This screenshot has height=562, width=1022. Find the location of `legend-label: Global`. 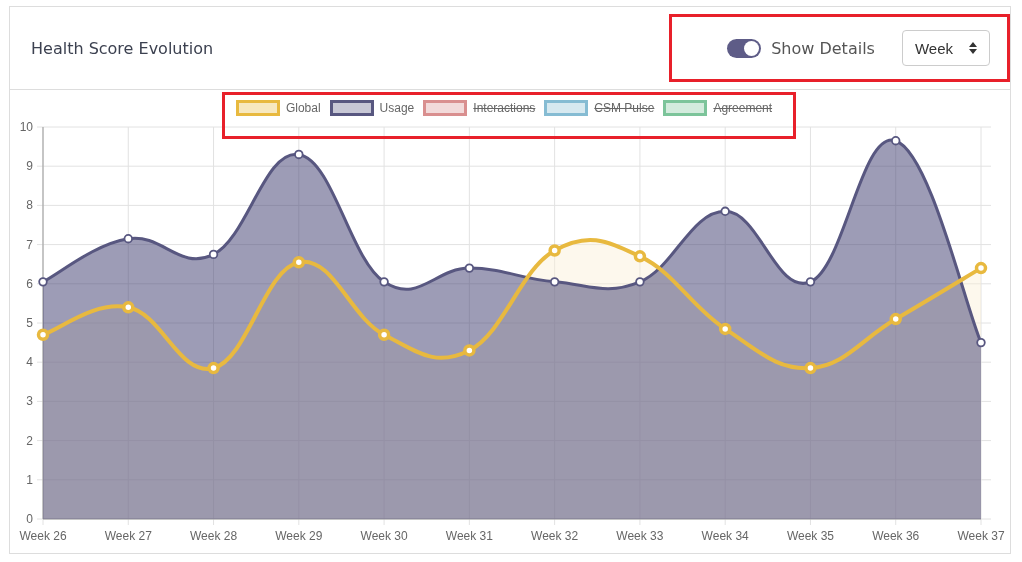

legend-label: Global is located at coordinates (303, 108).